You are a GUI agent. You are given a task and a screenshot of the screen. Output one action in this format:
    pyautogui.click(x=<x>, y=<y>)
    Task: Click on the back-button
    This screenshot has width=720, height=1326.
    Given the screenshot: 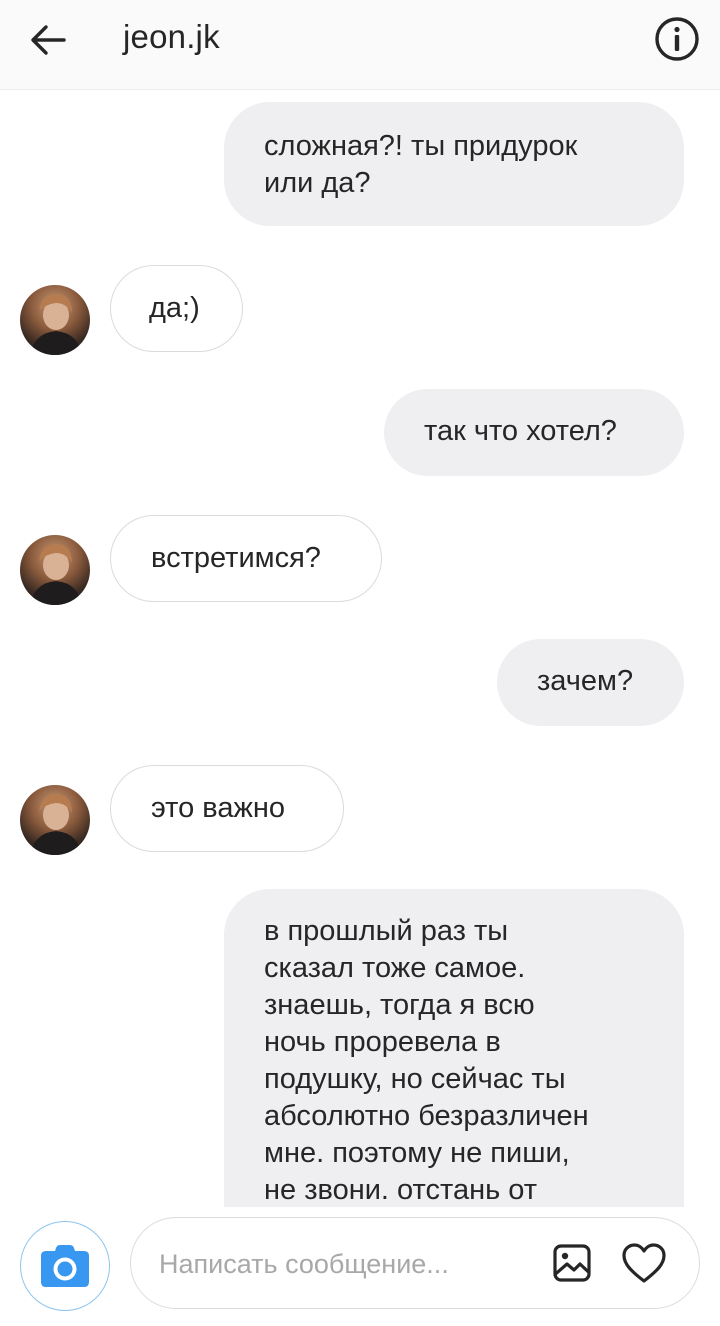 What is the action you would take?
    pyautogui.click(x=48, y=40)
    